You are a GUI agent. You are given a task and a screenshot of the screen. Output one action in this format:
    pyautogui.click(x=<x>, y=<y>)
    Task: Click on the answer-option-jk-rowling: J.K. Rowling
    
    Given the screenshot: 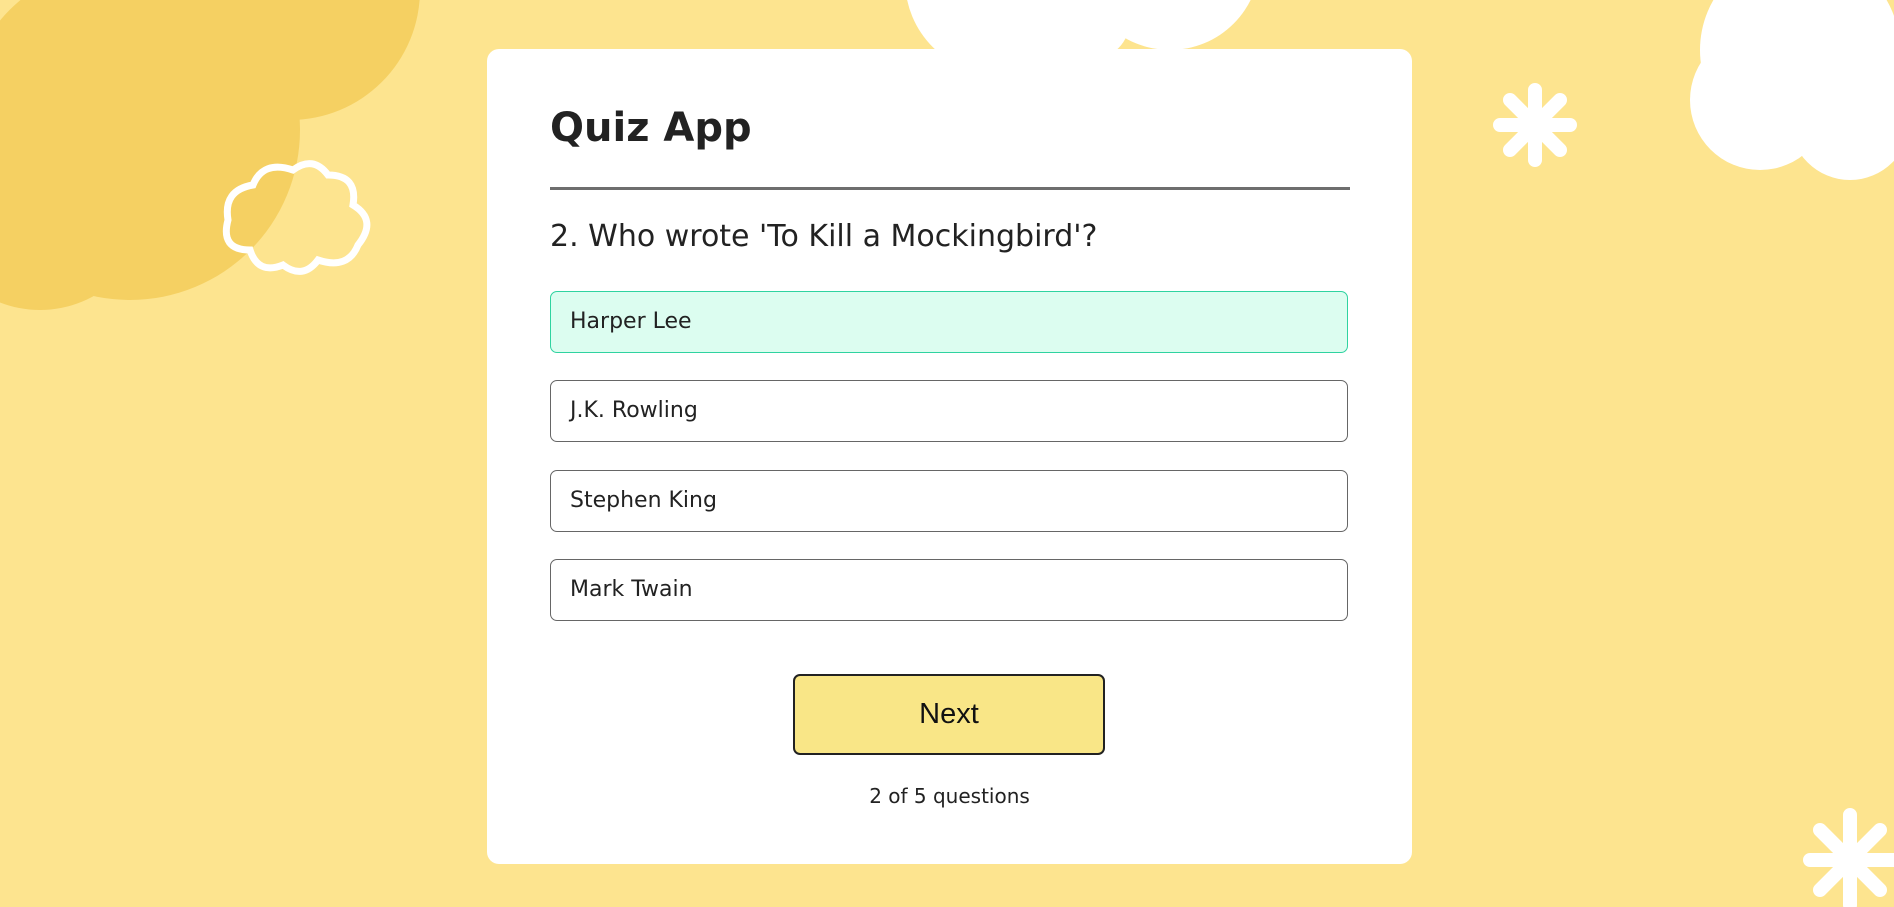 What is the action you would take?
    pyautogui.click(x=949, y=411)
    